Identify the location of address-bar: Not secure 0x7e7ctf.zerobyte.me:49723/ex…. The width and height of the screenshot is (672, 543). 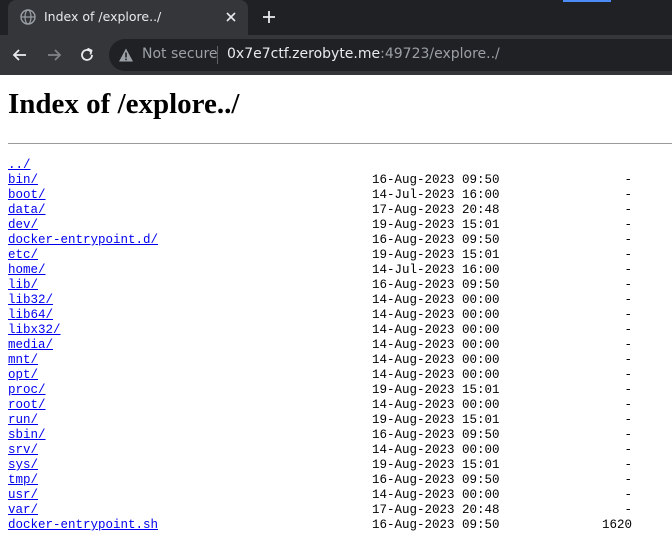
(390, 55).